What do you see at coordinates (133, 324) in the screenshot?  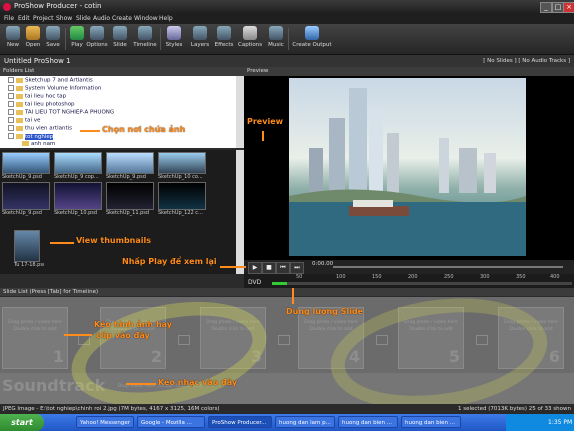 I see `annotation-drag-clip: Kéo hình ảnh hay` at bounding box center [133, 324].